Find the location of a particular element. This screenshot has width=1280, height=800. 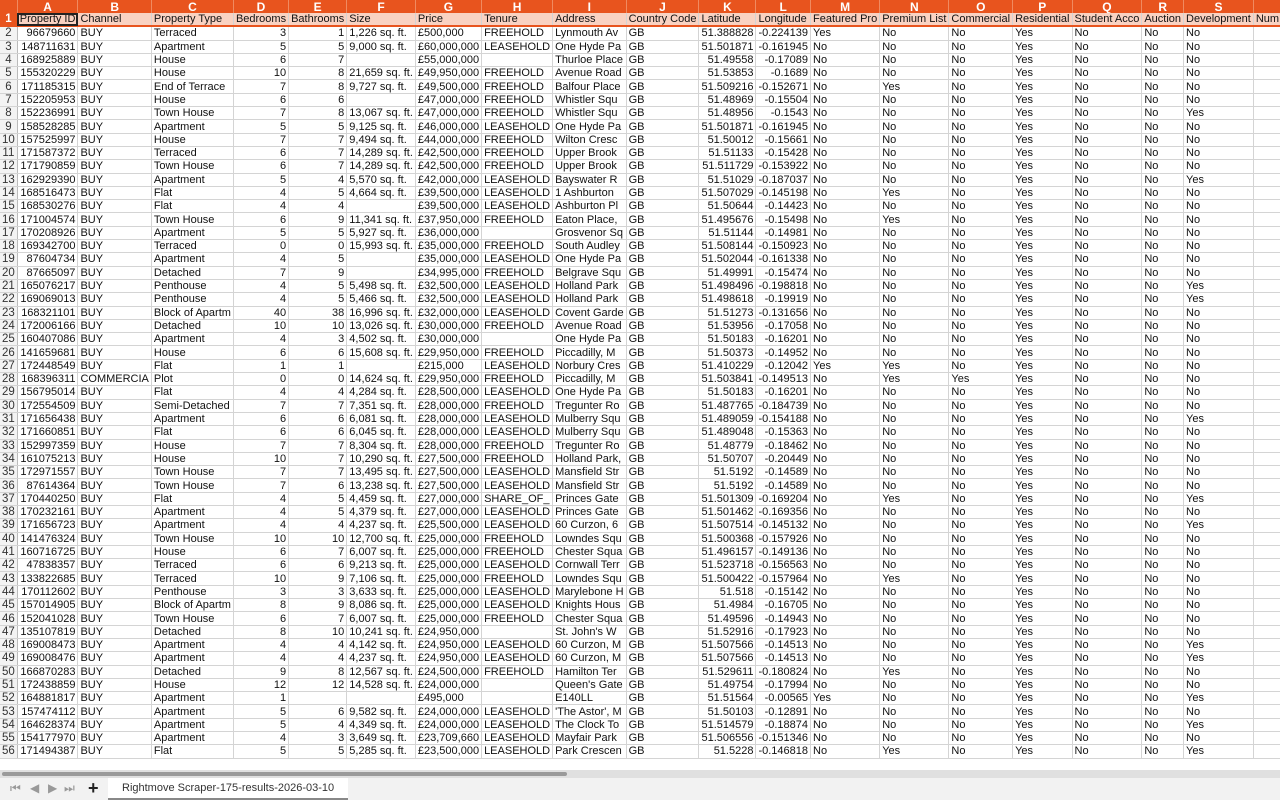

cell: 15,993 sq. ft. is located at coordinates (381, 246).